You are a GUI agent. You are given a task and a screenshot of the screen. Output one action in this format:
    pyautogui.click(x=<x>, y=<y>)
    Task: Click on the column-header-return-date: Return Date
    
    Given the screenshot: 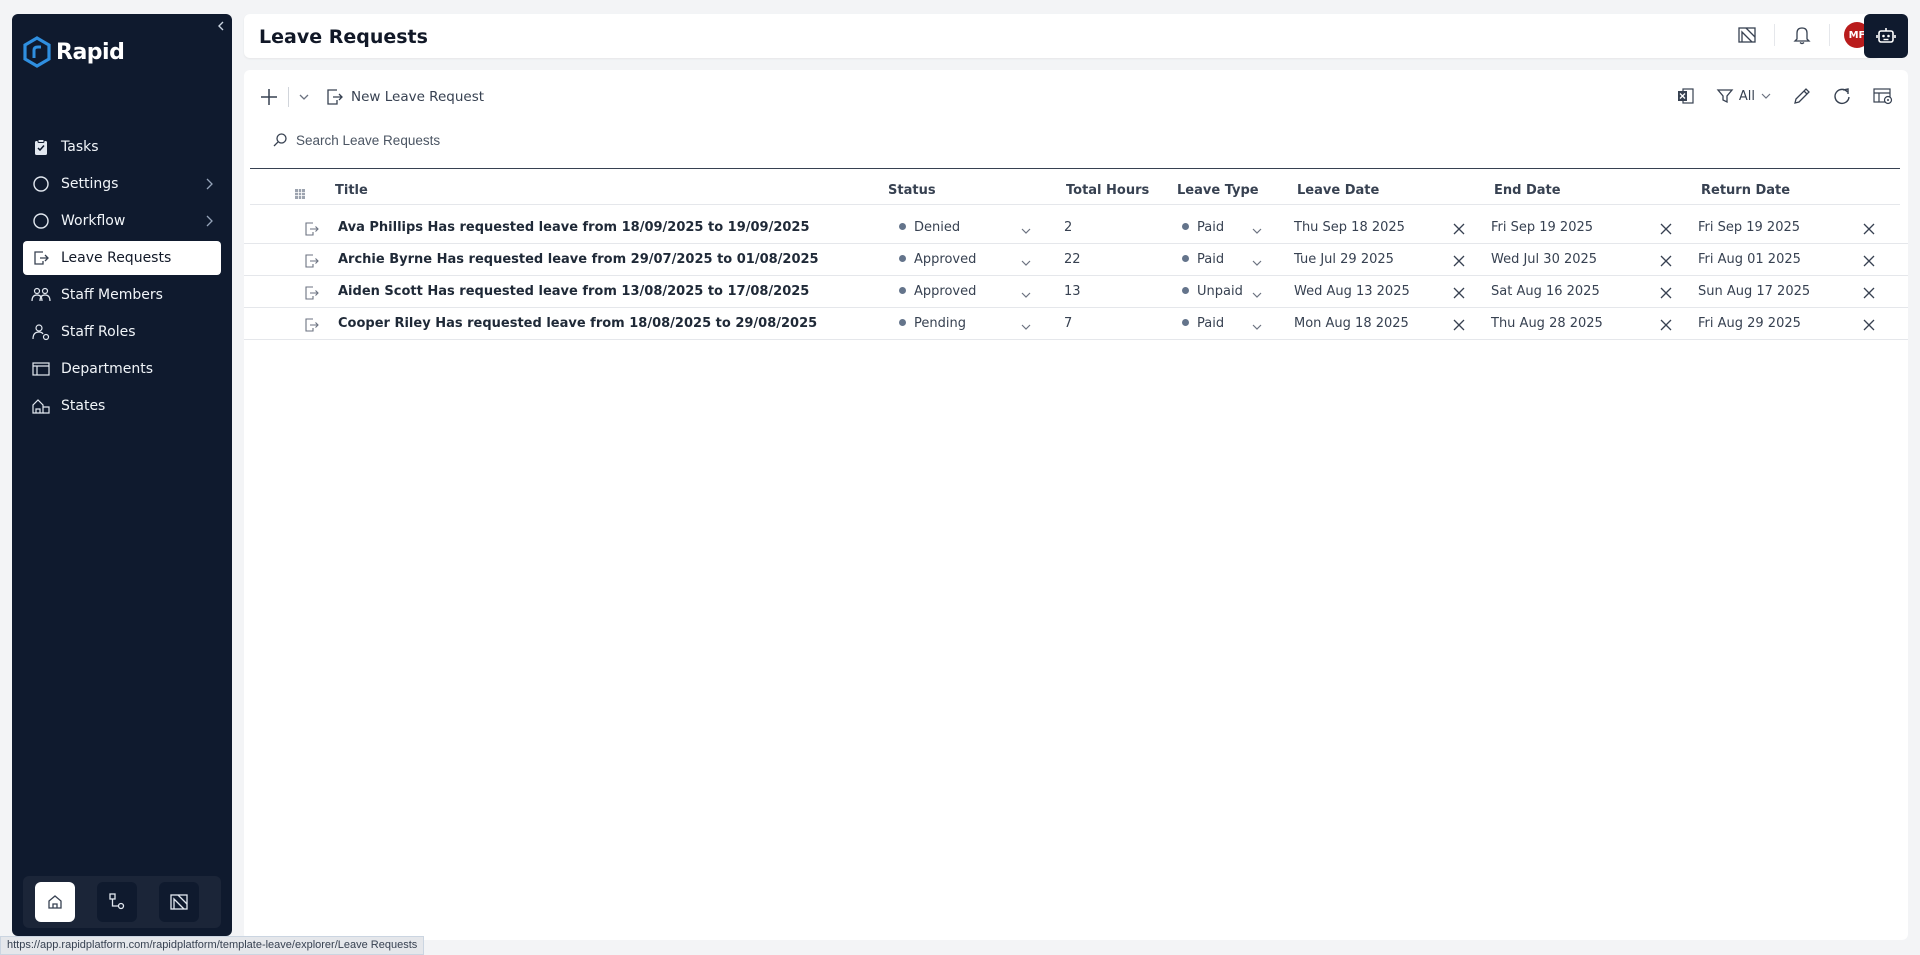 What is the action you would take?
    pyautogui.click(x=1745, y=190)
    